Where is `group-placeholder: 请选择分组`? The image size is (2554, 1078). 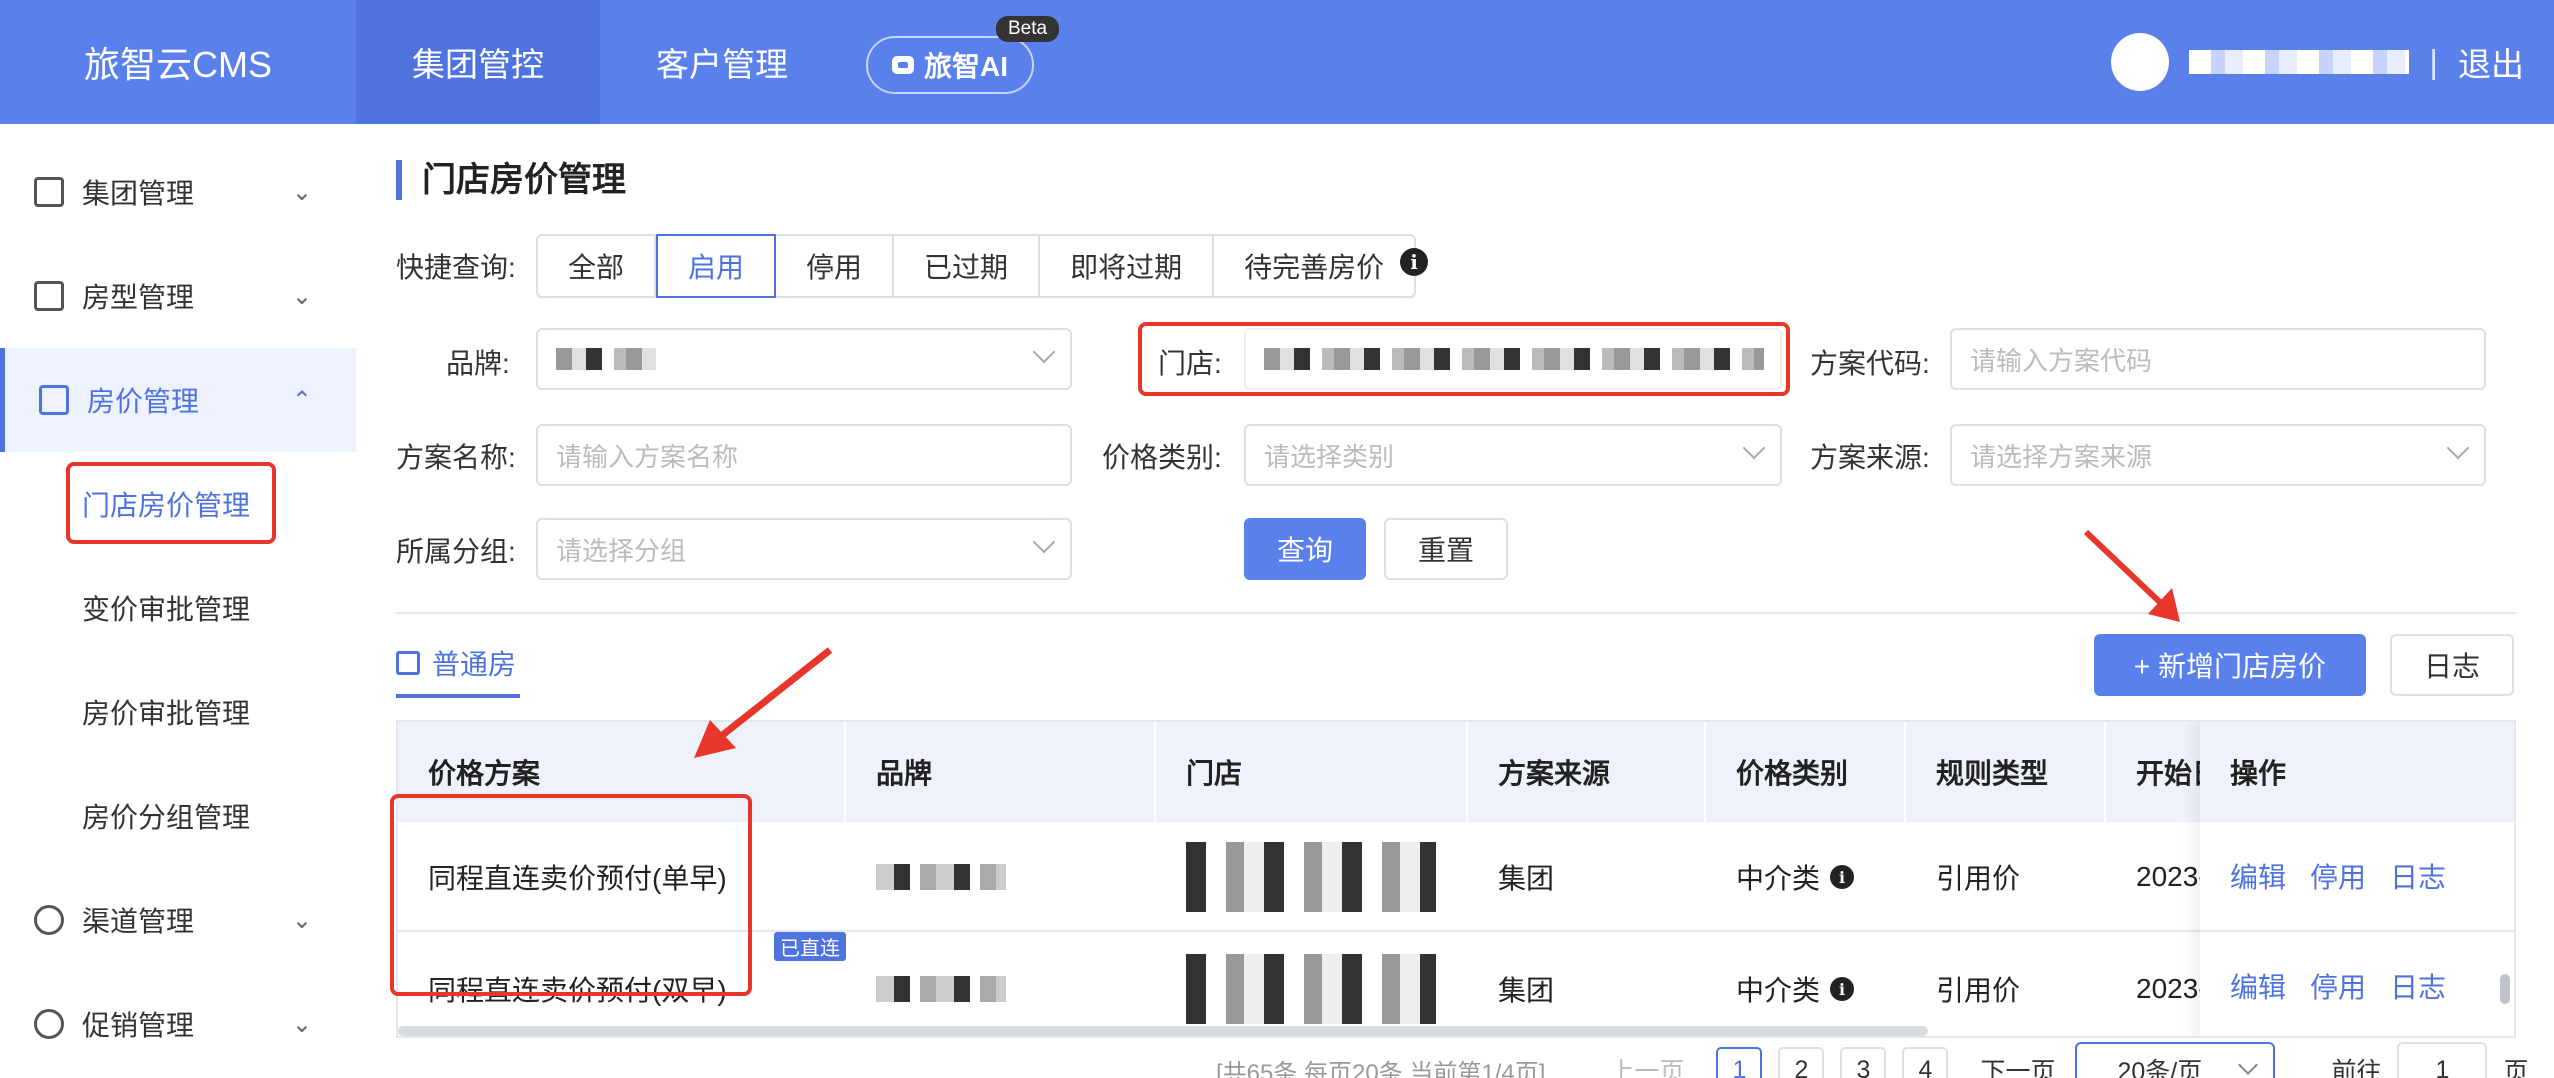 group-placeholder: 请选择分组 is located at coordinates (621, 550).